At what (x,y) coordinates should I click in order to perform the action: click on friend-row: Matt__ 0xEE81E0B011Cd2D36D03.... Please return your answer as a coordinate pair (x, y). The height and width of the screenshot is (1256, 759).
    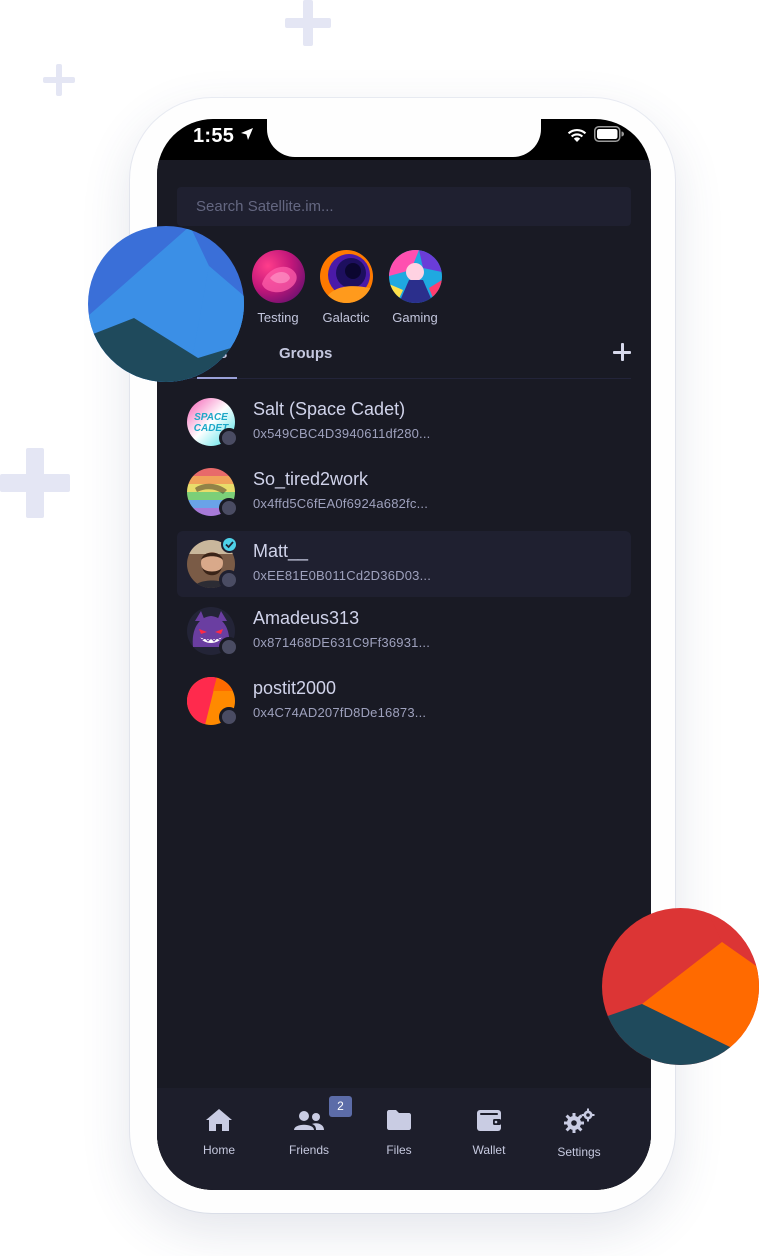
    Looking at the image, I should click on (404, 564).